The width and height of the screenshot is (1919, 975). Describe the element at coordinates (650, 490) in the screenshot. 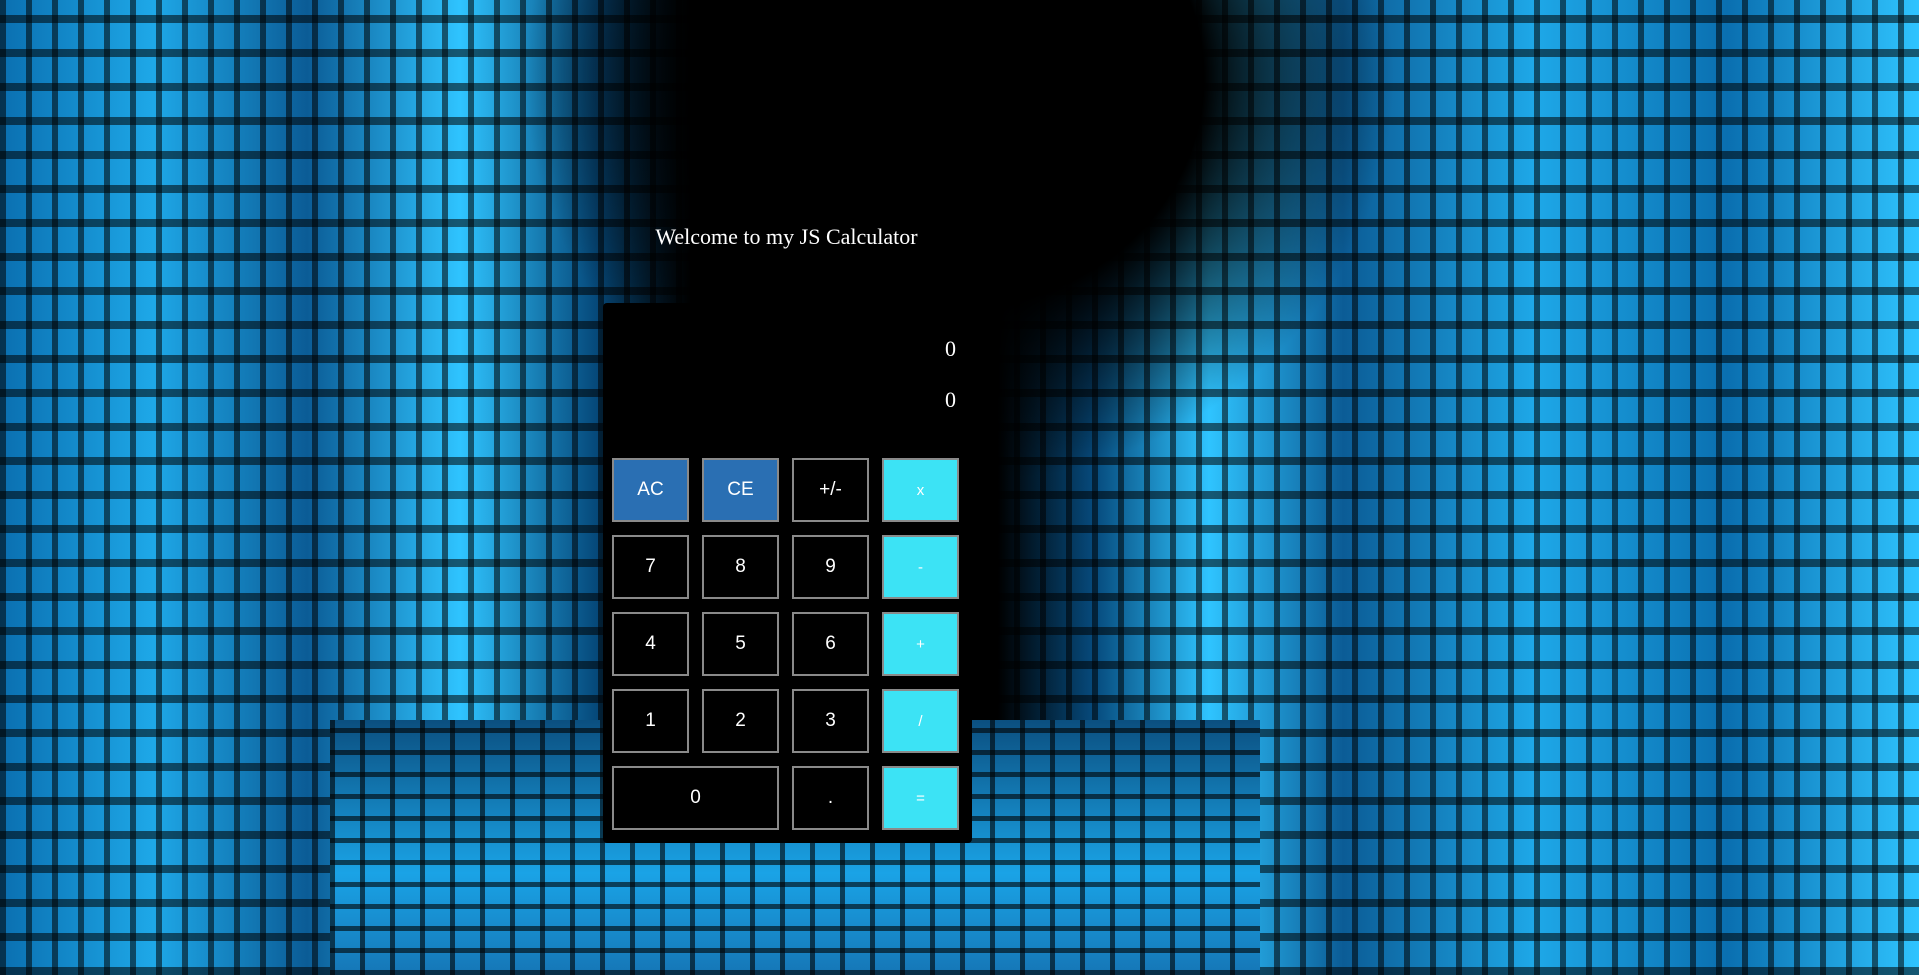

I see `all-clear-button: AC` at that location.